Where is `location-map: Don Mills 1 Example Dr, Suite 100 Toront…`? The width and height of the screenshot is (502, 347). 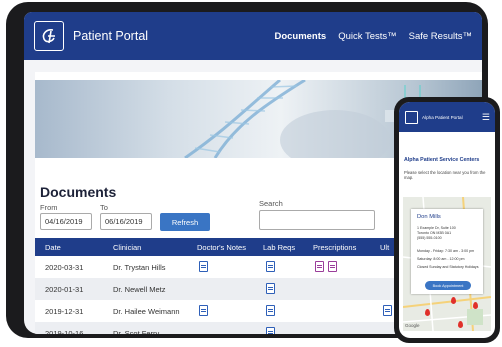 location-map: Don Mills 1 Example Dr, Suite 100 Toront… is located at coordinates (447, 264).